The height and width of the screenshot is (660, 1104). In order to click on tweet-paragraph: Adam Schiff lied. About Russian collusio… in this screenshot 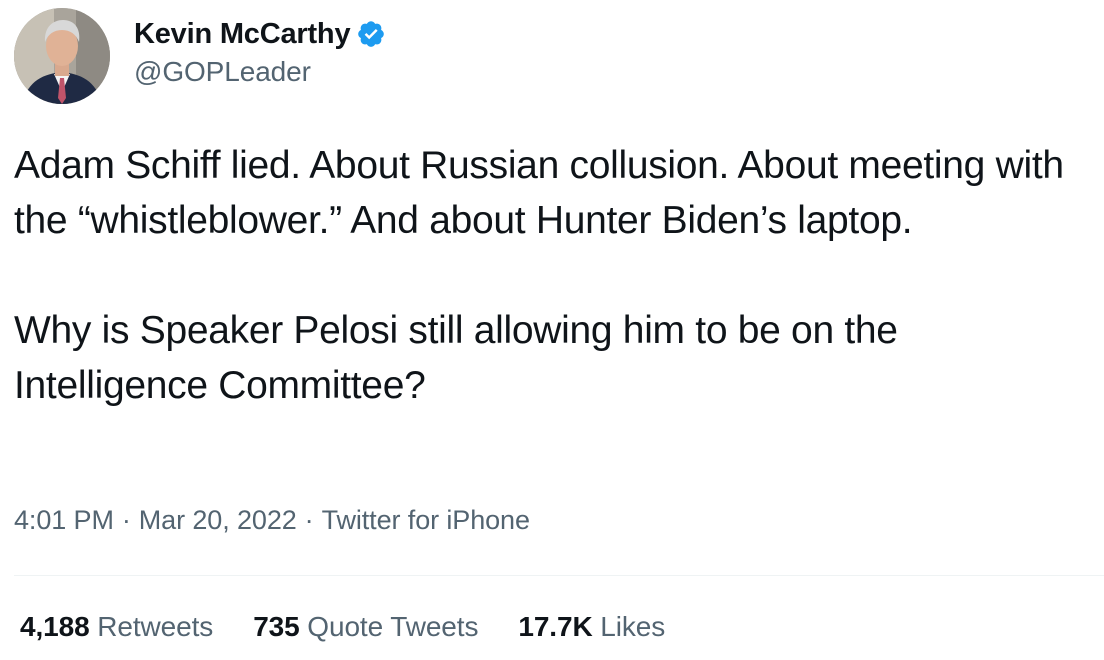, I will do `click(544, 193)`.